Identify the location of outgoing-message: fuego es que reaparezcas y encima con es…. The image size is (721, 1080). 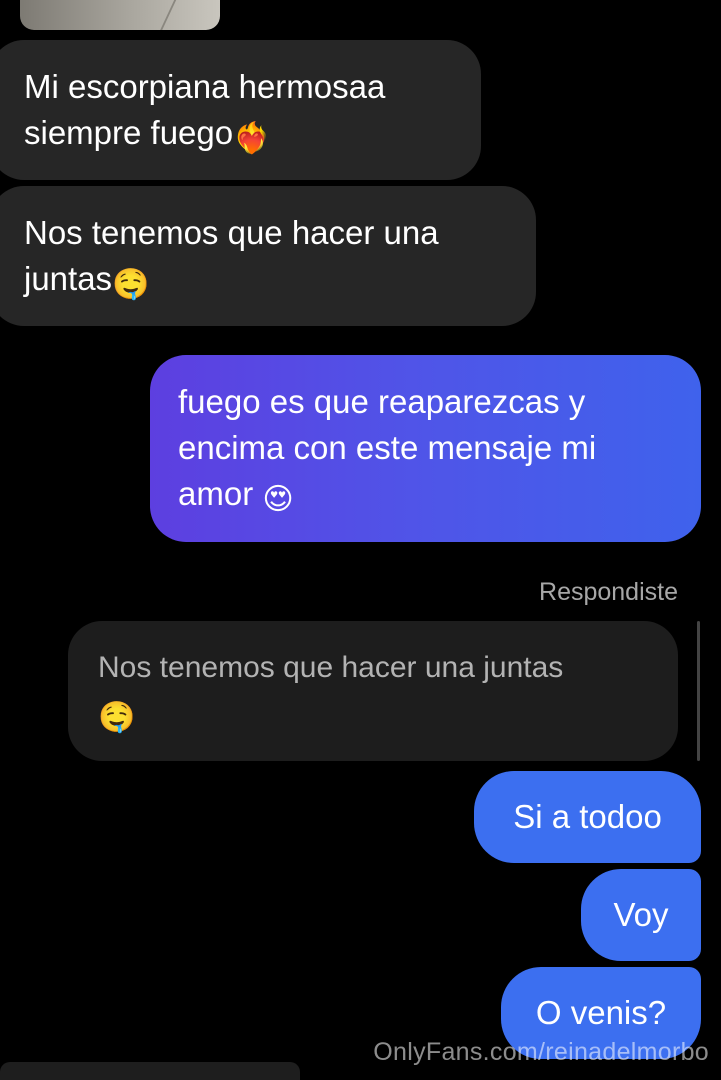
(425, 448).